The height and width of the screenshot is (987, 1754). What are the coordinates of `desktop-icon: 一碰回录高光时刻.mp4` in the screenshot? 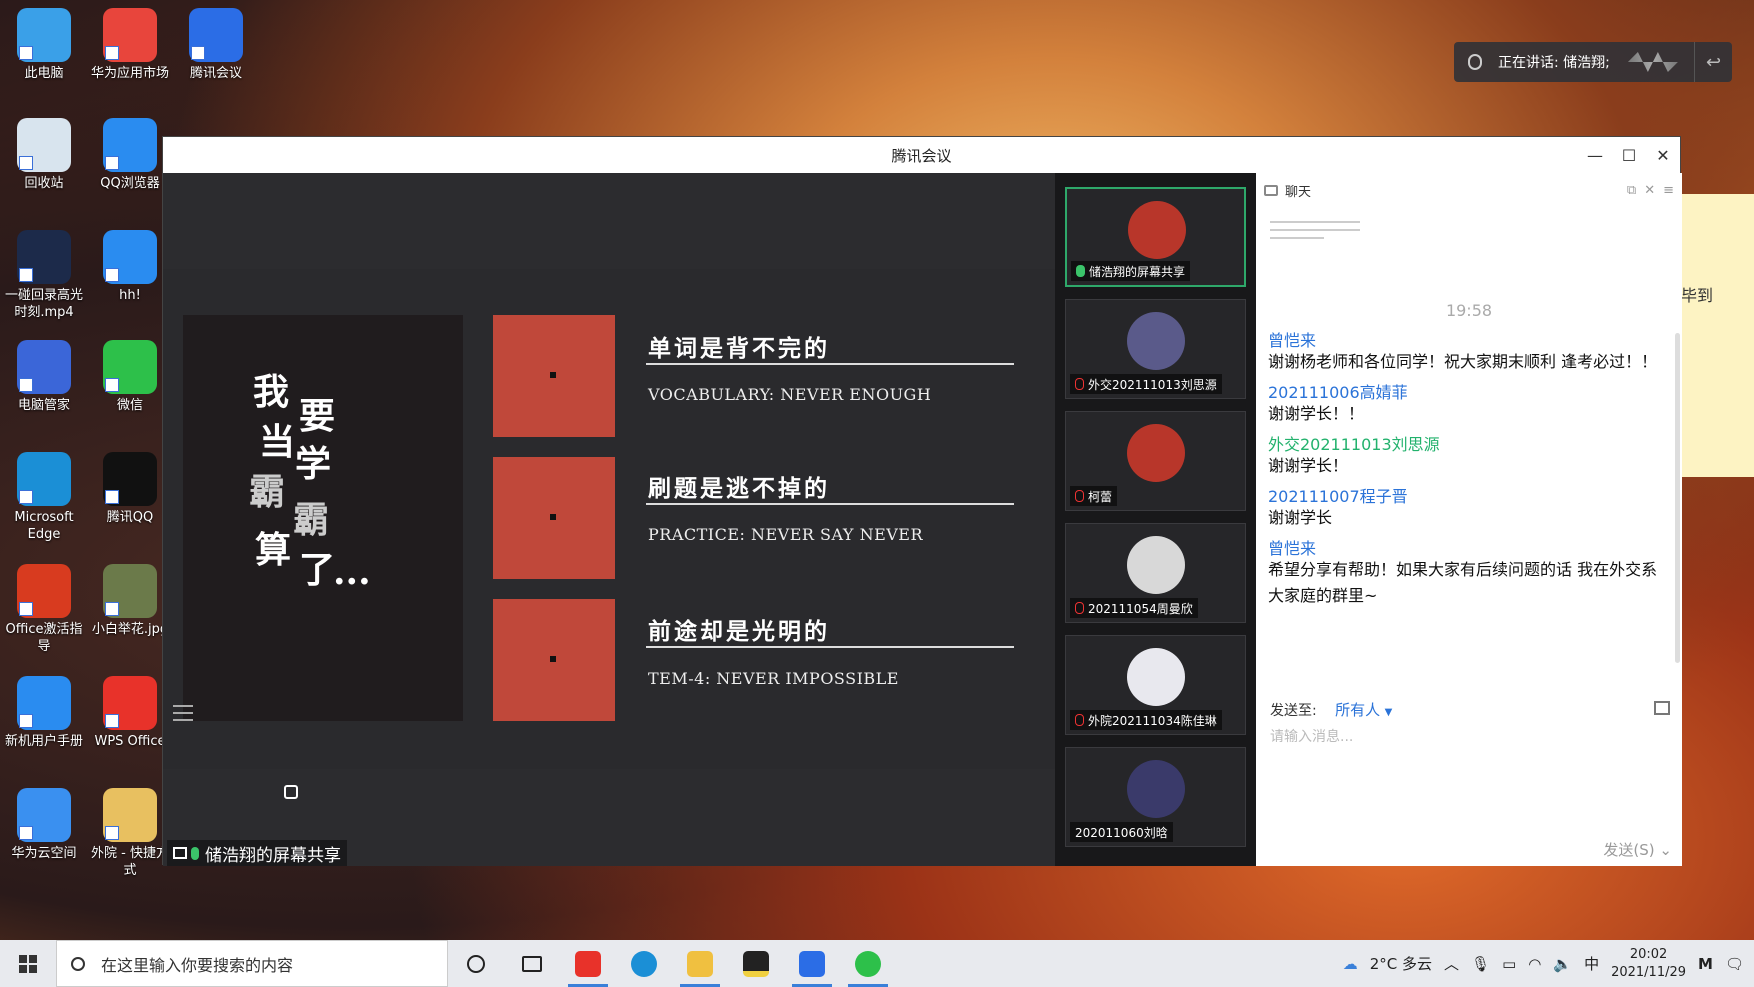 It's located at (44, 275).